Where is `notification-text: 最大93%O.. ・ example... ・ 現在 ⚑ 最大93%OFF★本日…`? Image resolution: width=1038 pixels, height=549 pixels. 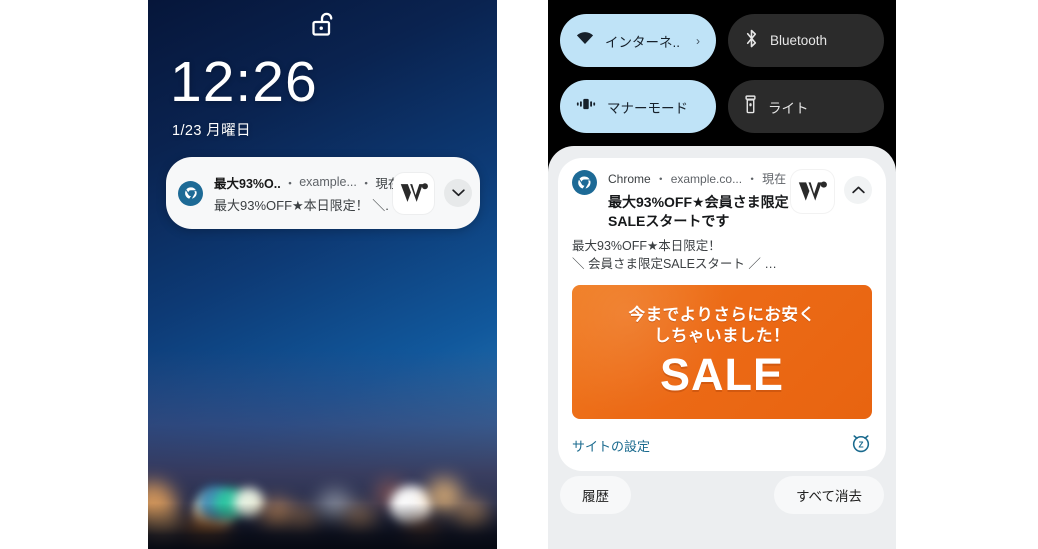
notification-text: 最大93%O.. ・ example... ・ 現在 ⚑ 最大93%OFF★本日… is located at coordinates (315, 193).